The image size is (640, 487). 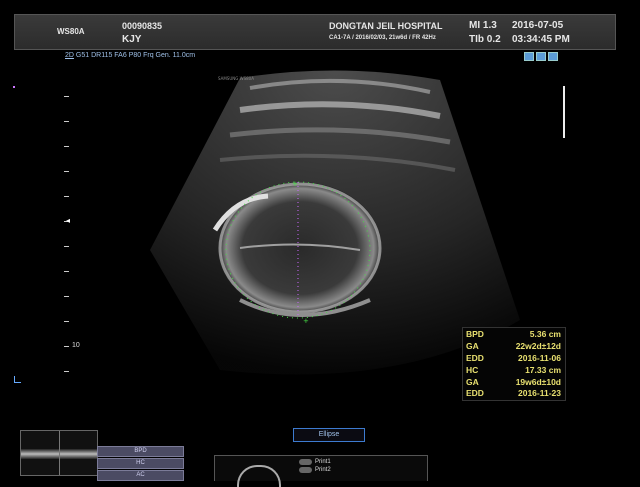 I want to click on depth-label: 10, so click(x=76, y=345).